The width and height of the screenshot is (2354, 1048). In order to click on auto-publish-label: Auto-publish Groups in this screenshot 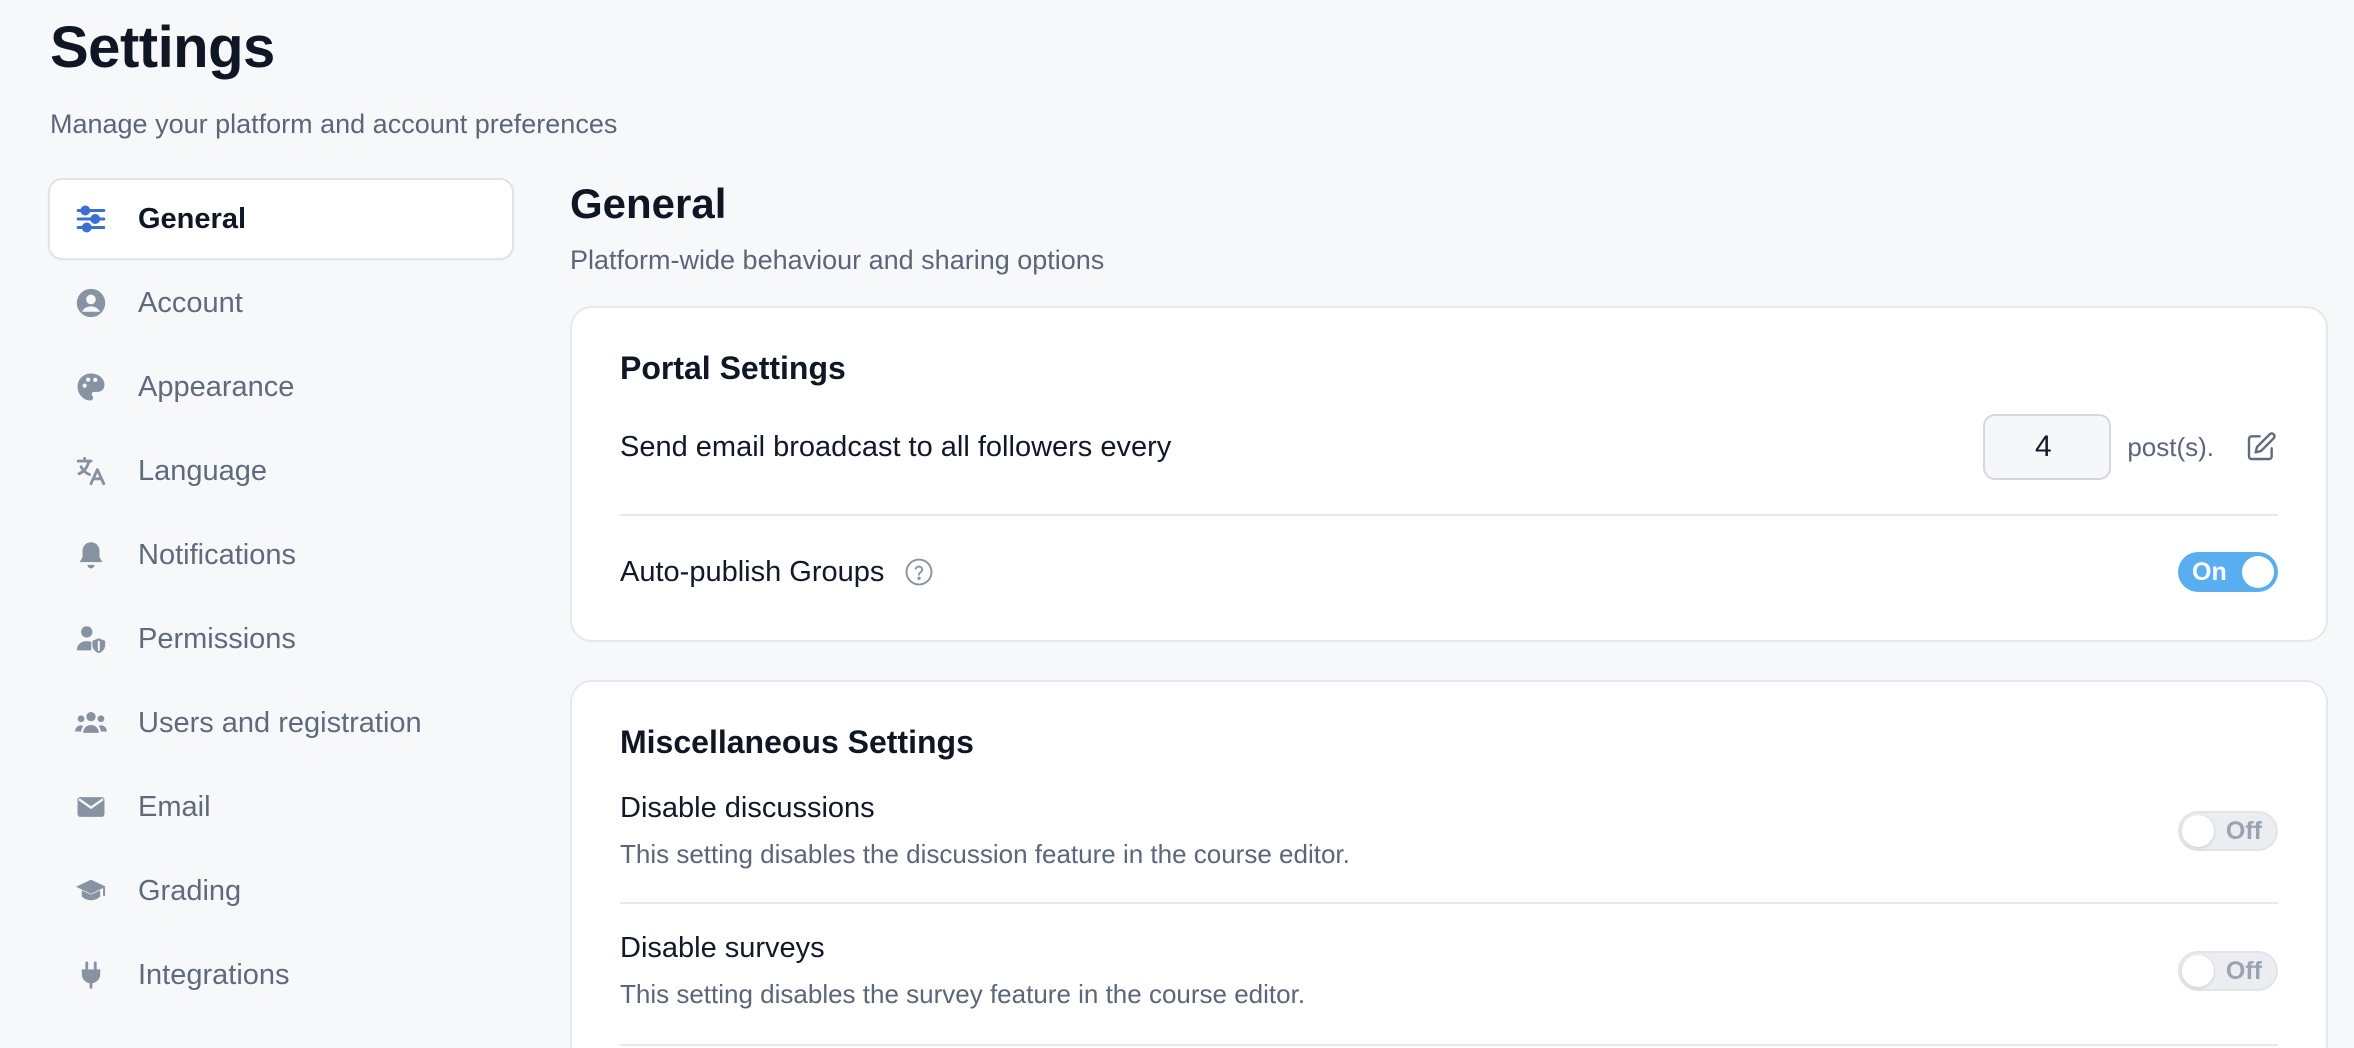, I will do `click(752, 571)`.